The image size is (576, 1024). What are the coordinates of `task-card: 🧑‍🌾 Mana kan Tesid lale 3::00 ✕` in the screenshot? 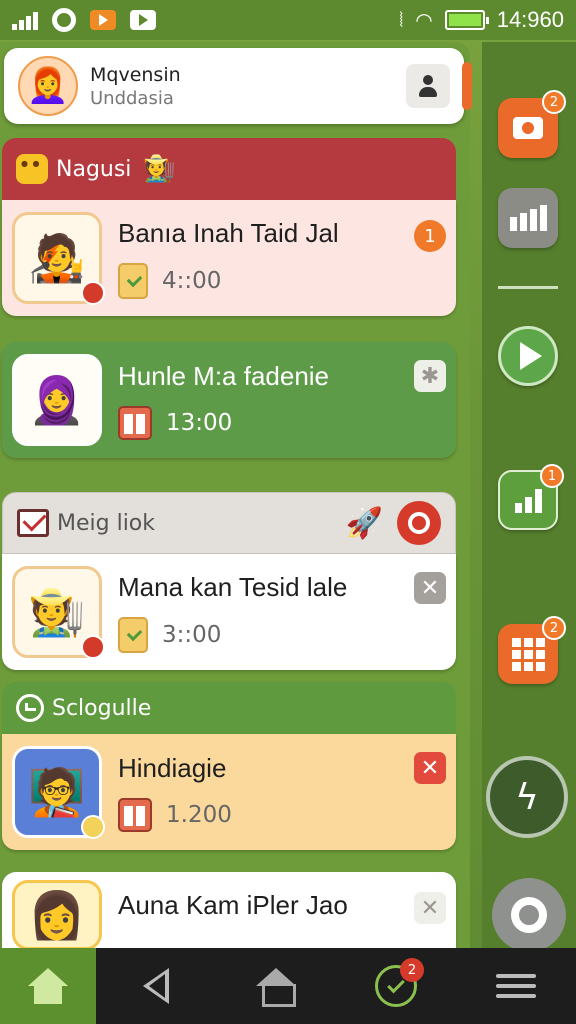 It's located at (229, 612).